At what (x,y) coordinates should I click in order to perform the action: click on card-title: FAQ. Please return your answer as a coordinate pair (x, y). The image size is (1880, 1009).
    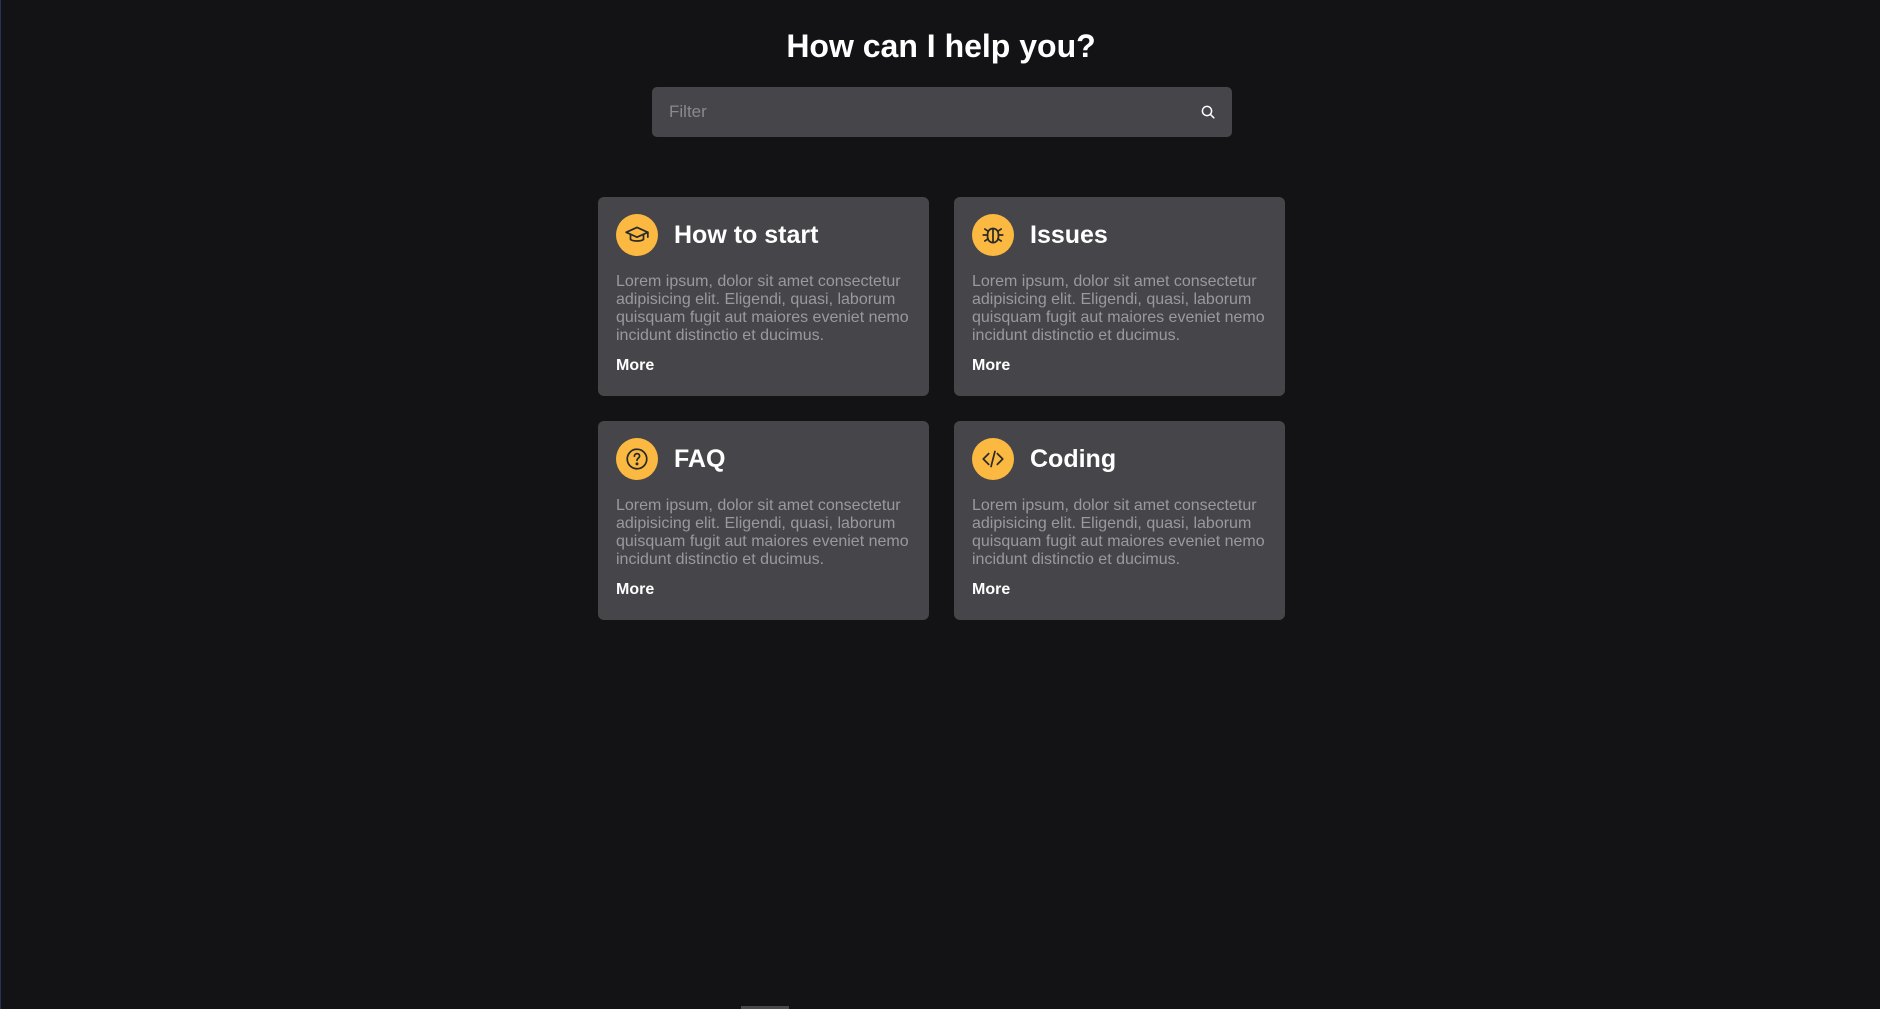
    Looking at the image, I should click on (700, 458).